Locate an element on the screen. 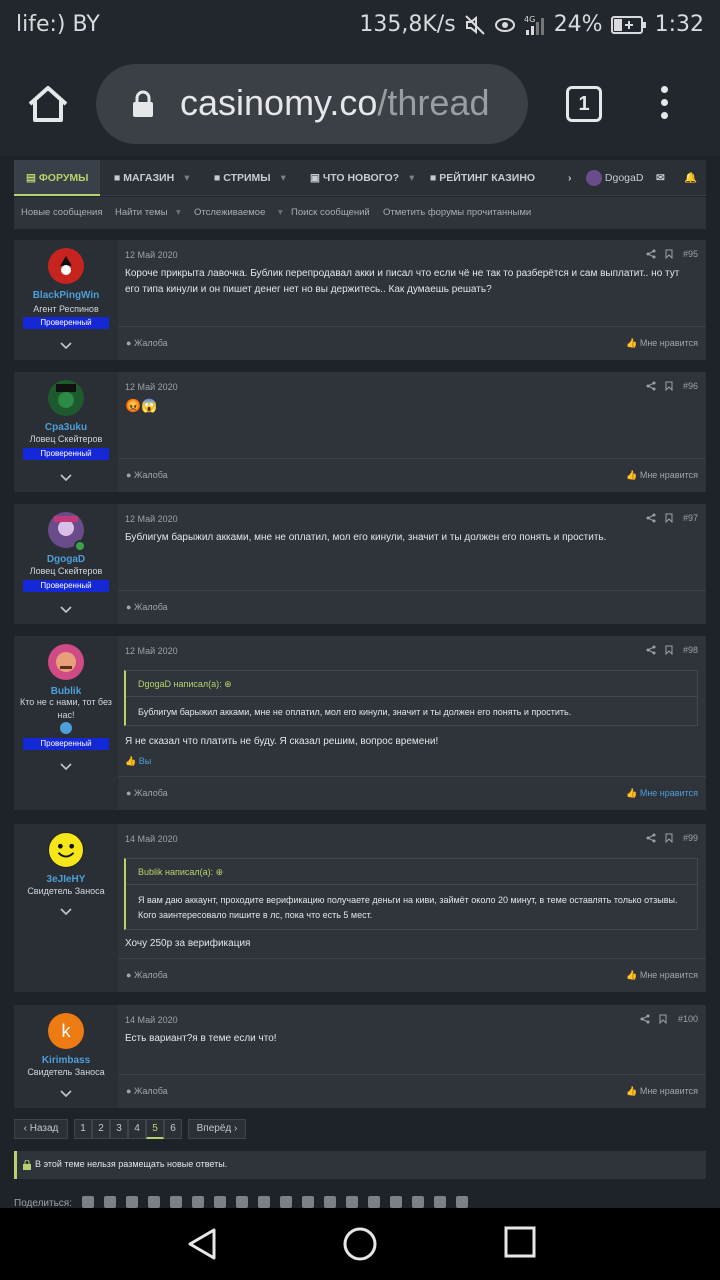 This screenshot has height=1280, width=720. subnav-watched: Отслеживаемое is located at coordinates (229, 213).